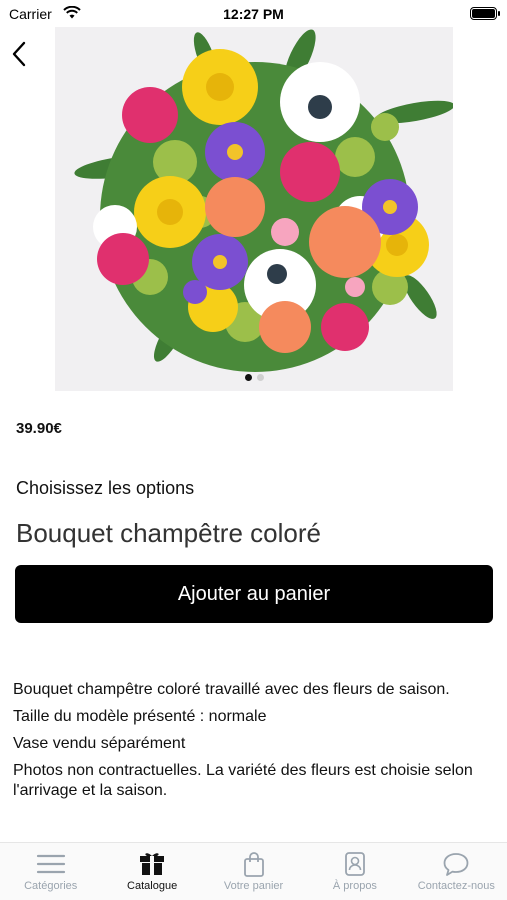  Describe the element at coordinates (355, 864) in the screenshot. I see `contact-card-icon` at that location.